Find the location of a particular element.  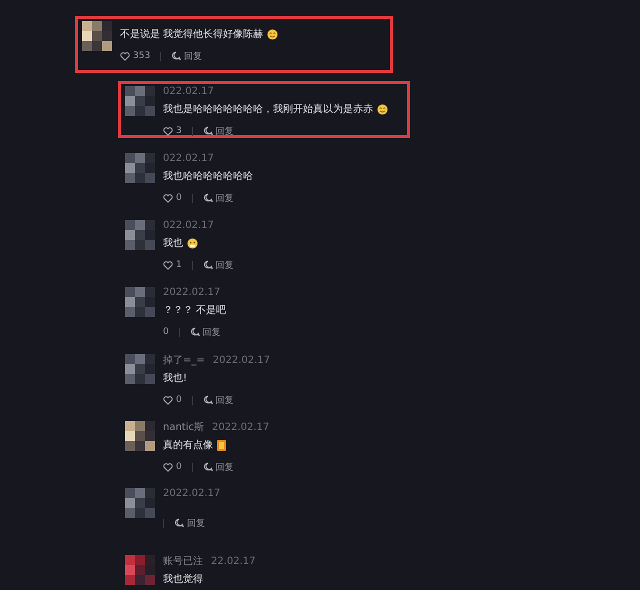

comment-text: 我也是哈哈哈哈哈哈哈，我刚开始真以为是赤赤 is located at coordinates (275, 109).